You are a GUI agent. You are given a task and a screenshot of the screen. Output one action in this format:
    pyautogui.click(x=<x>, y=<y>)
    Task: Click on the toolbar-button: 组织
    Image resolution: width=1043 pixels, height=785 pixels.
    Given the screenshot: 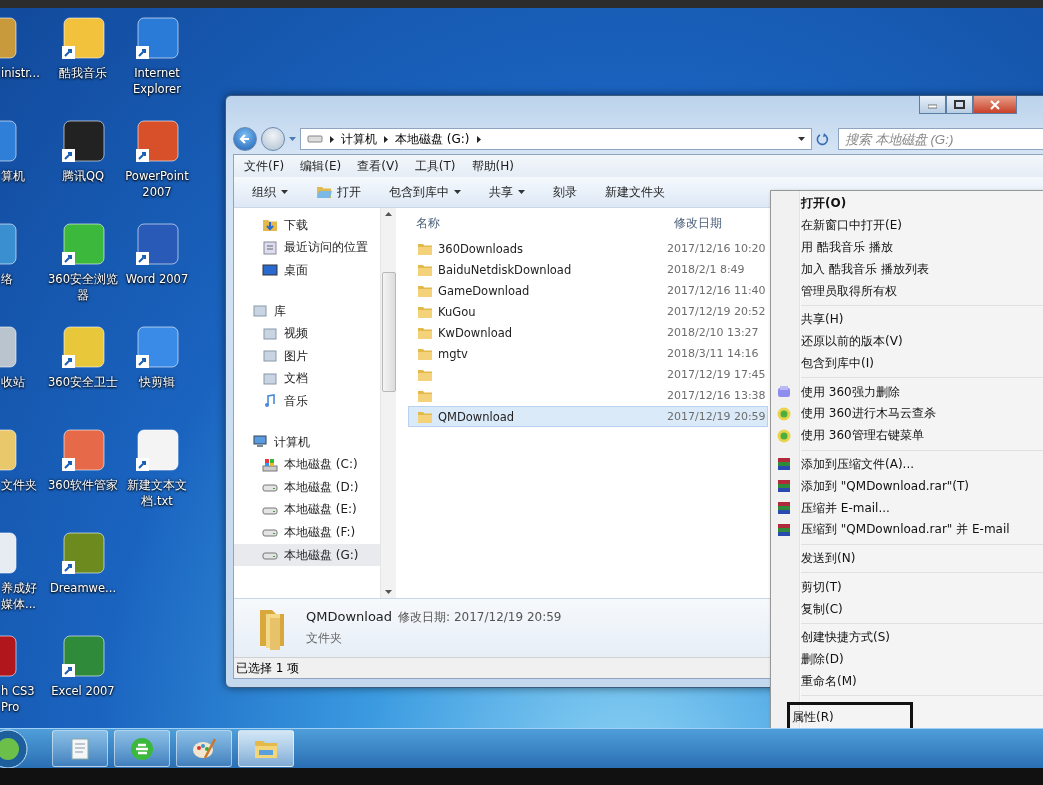 What is the action you would take?
    pyautogui.click(x=270, y=192)
    